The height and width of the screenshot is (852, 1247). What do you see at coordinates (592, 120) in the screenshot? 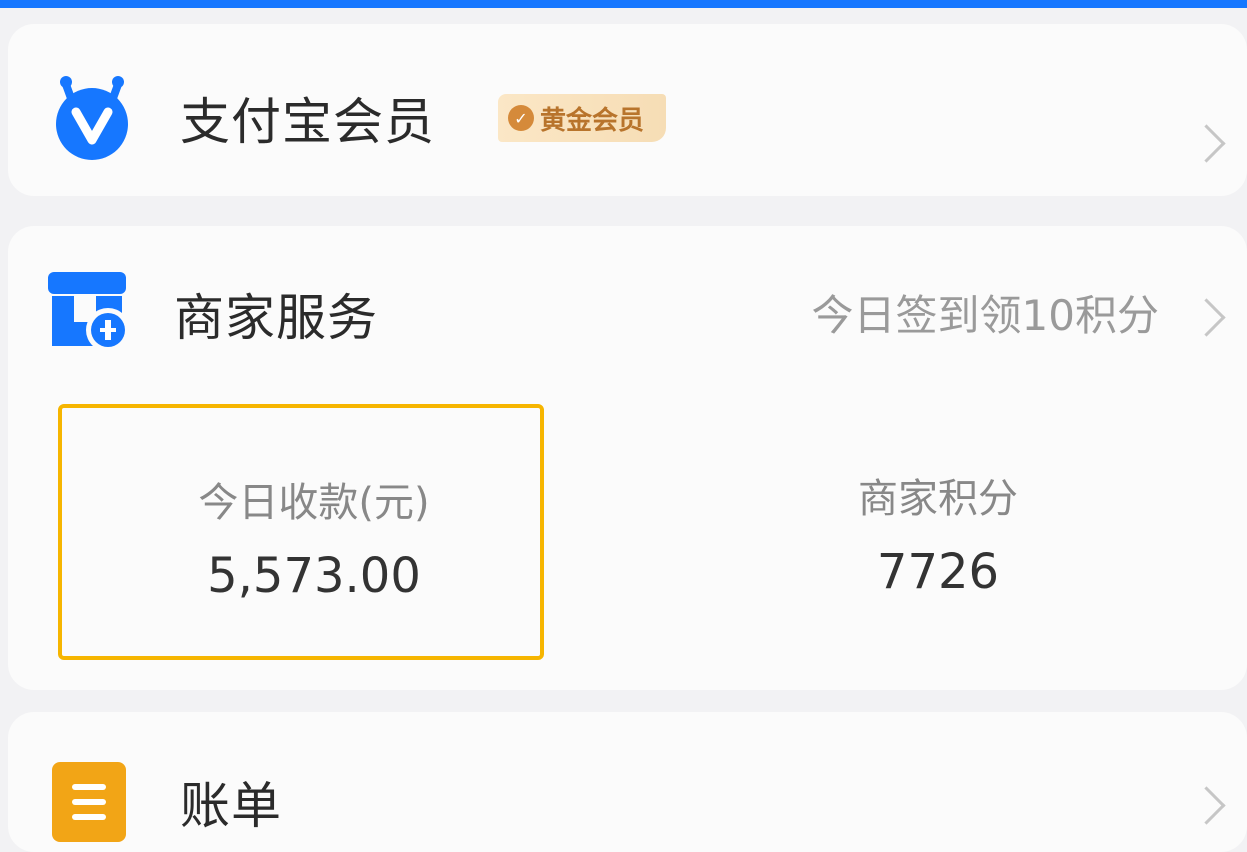
I see `gold-member-badge-label: 黄金会员` at bounding box center [592, 120].